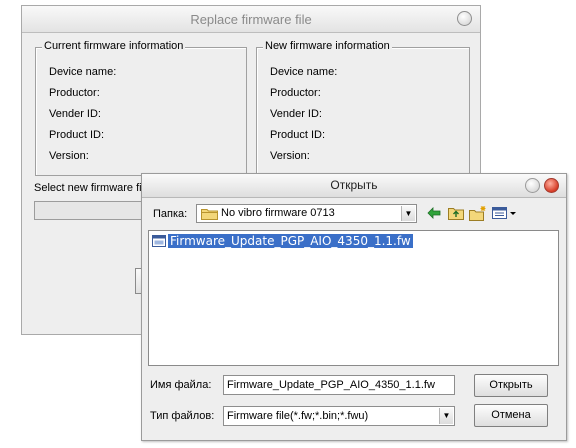 The width and height of the screenshot is (576, 448). What do you see at coordinates (77, 135) in the screenshot?
I see `current-product-id-label: Product ID:` at bounding box center [77, 135].